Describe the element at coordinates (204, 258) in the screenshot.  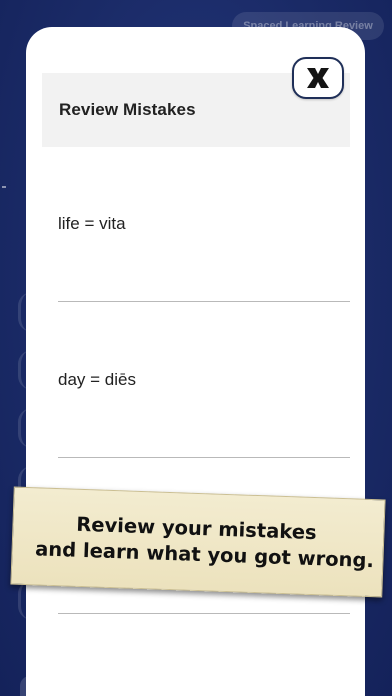
I see `list-item: life = vita` at that location.